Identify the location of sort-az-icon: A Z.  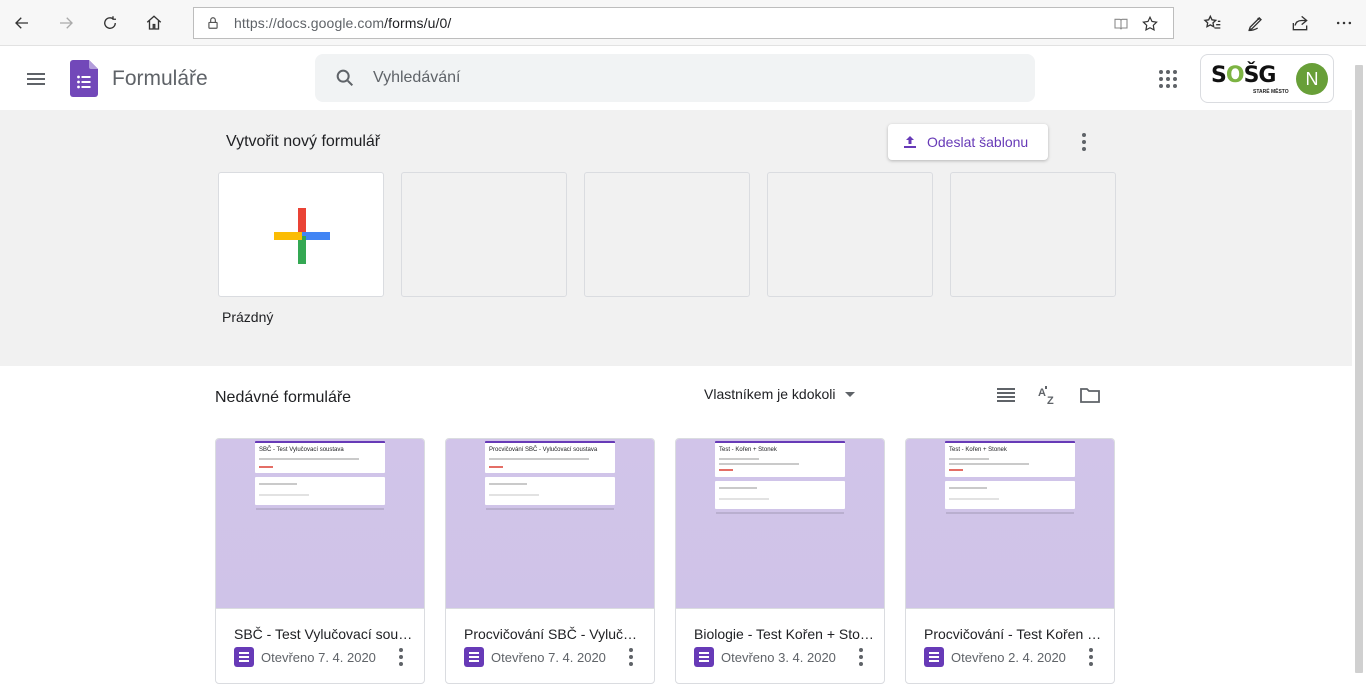
(1048, 395).